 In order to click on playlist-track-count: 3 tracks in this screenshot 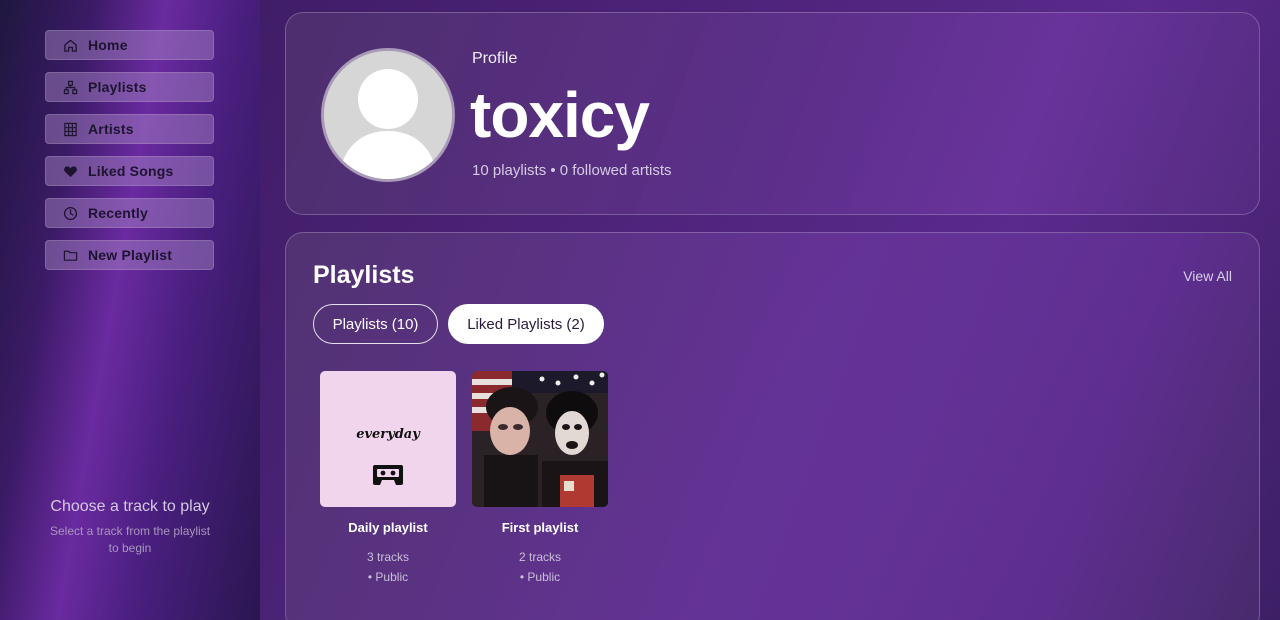, I will do `click(387, 557)`.